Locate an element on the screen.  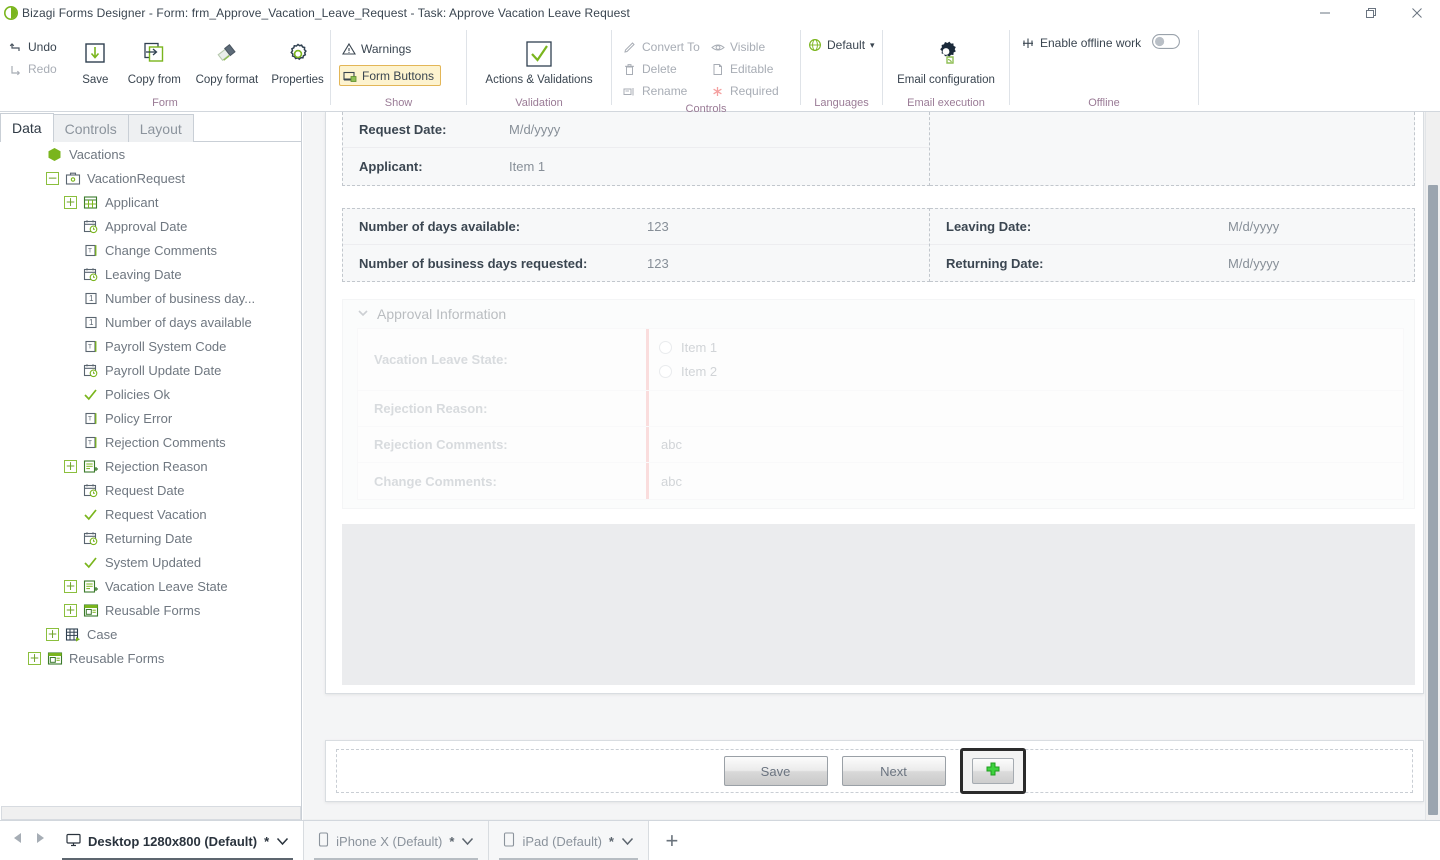
undo-button: Undo is located at coordinates (38, 47).